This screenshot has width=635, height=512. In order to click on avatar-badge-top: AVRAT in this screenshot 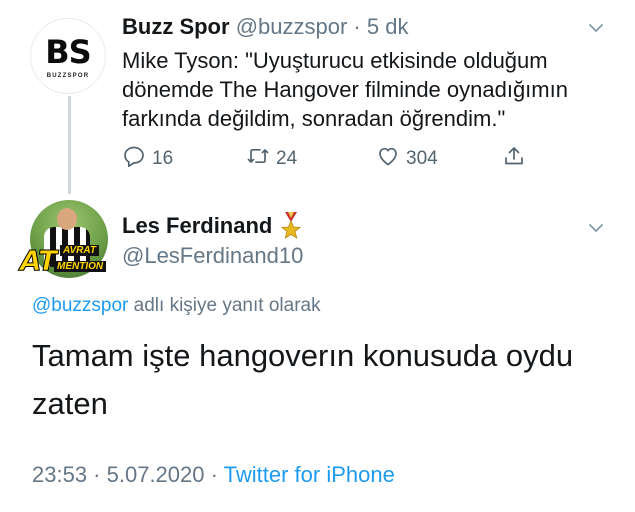, I will do `click(79, 250)`.